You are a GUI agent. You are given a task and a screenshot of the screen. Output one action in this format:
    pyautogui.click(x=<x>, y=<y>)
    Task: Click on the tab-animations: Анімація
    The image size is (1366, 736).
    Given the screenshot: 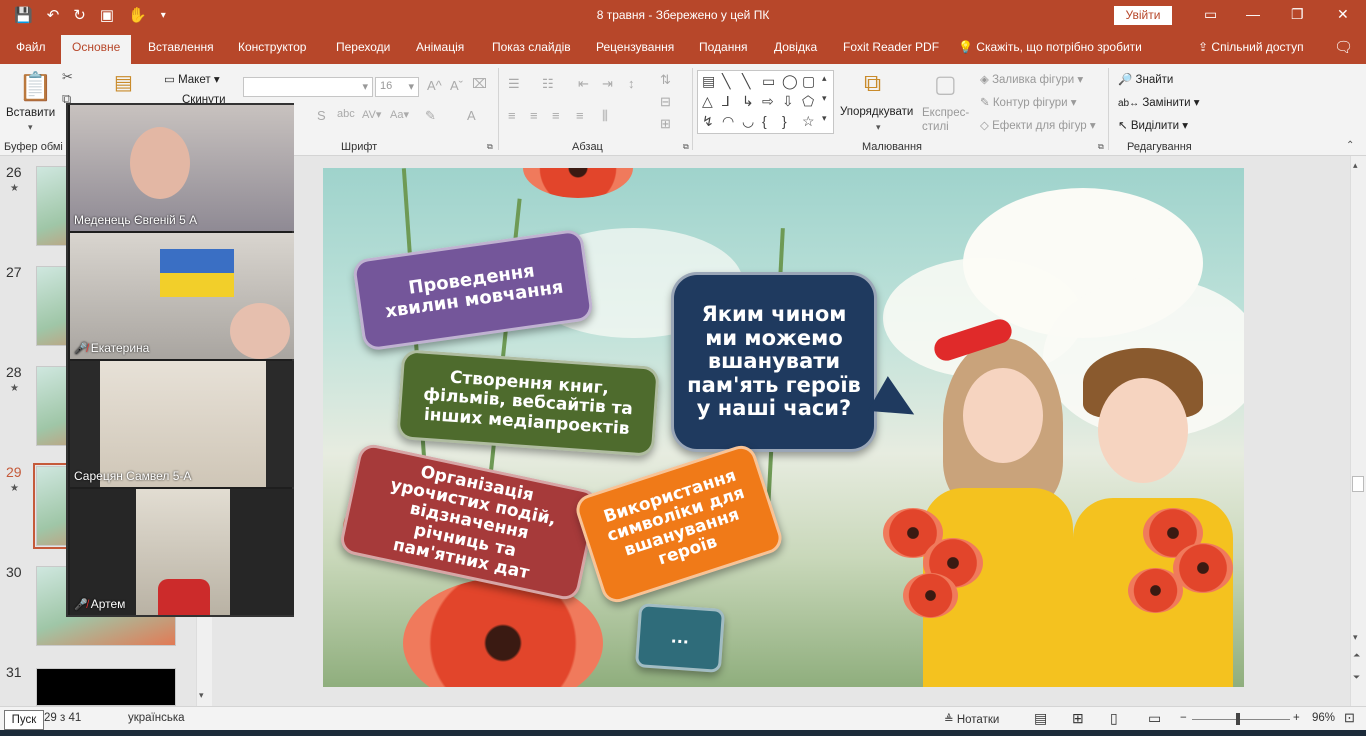 What is the action you would take?
    pyautogui.click(x=440, y=47)
    